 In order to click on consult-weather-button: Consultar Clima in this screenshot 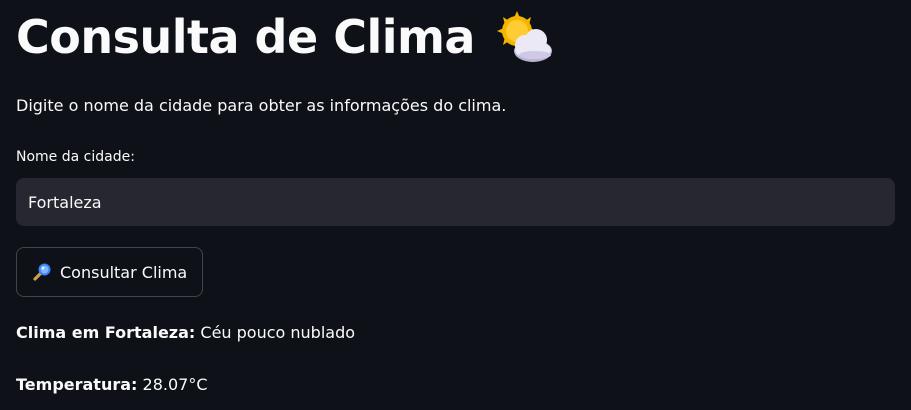, I will do `click(110, 272)`.